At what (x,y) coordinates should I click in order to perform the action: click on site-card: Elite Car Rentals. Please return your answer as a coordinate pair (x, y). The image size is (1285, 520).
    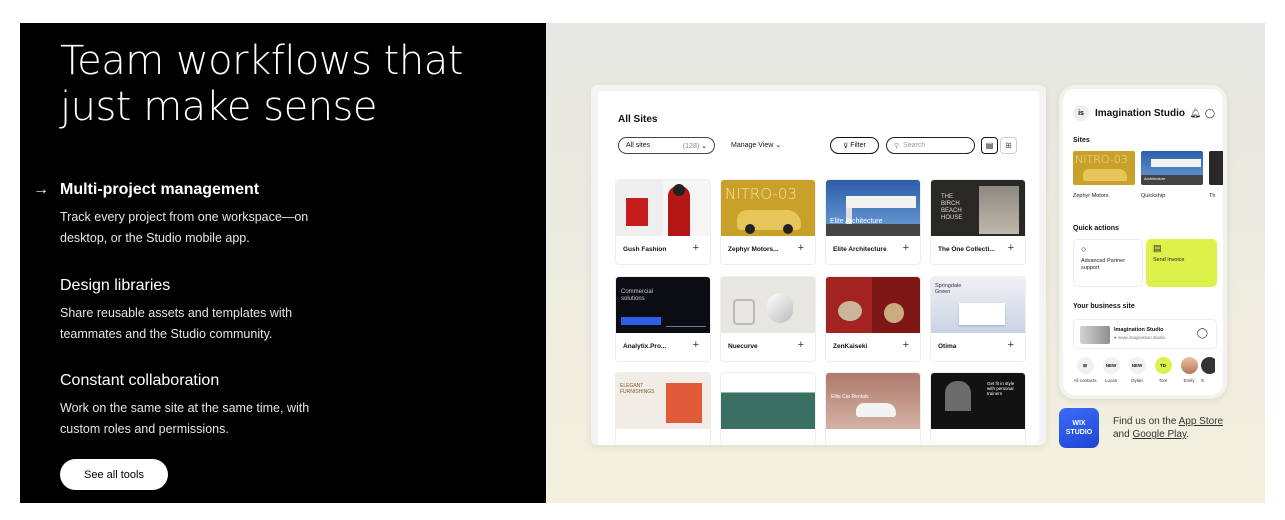
    Looking at the image, I should click on (873, 409).